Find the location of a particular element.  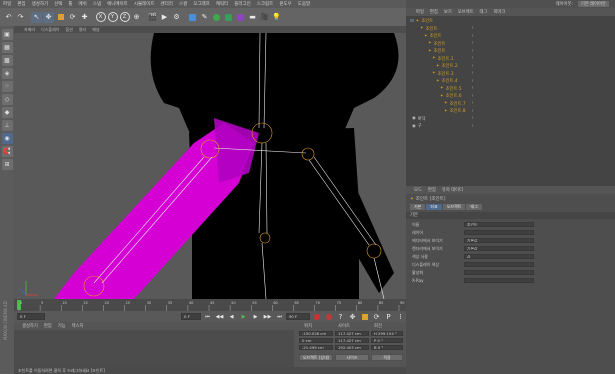

object-menu-item: 파일 is located at coordinates (420, 12).